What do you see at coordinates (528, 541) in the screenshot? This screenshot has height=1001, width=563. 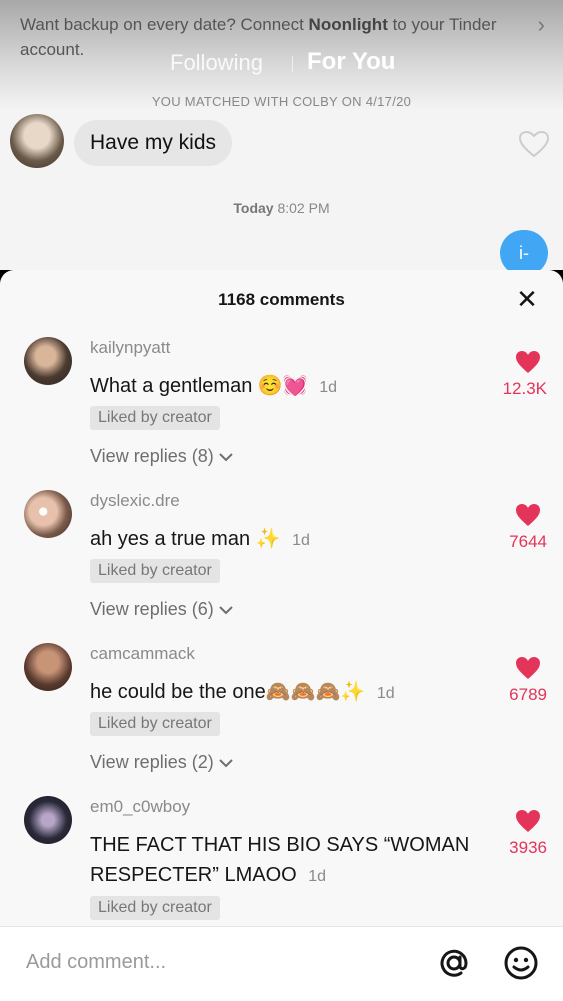 I see `like-count: 7644` at bounding box center [528, 541].